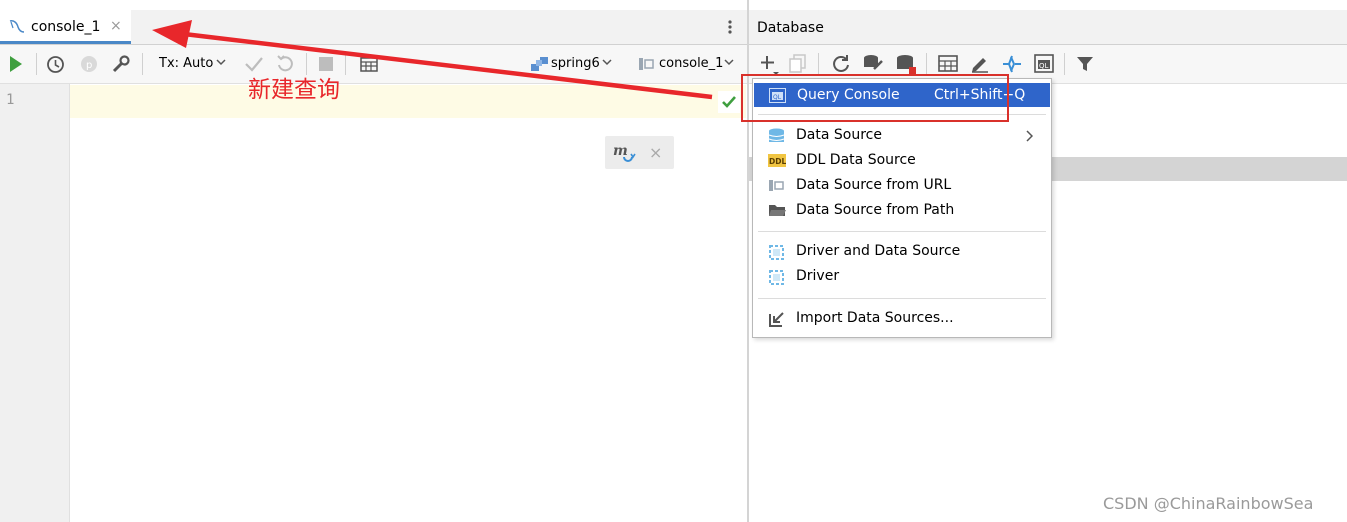  What do you see at coordinates (620, 151) in the screenshot?
I see `svg-text: m` at bounding box center [620, 151].